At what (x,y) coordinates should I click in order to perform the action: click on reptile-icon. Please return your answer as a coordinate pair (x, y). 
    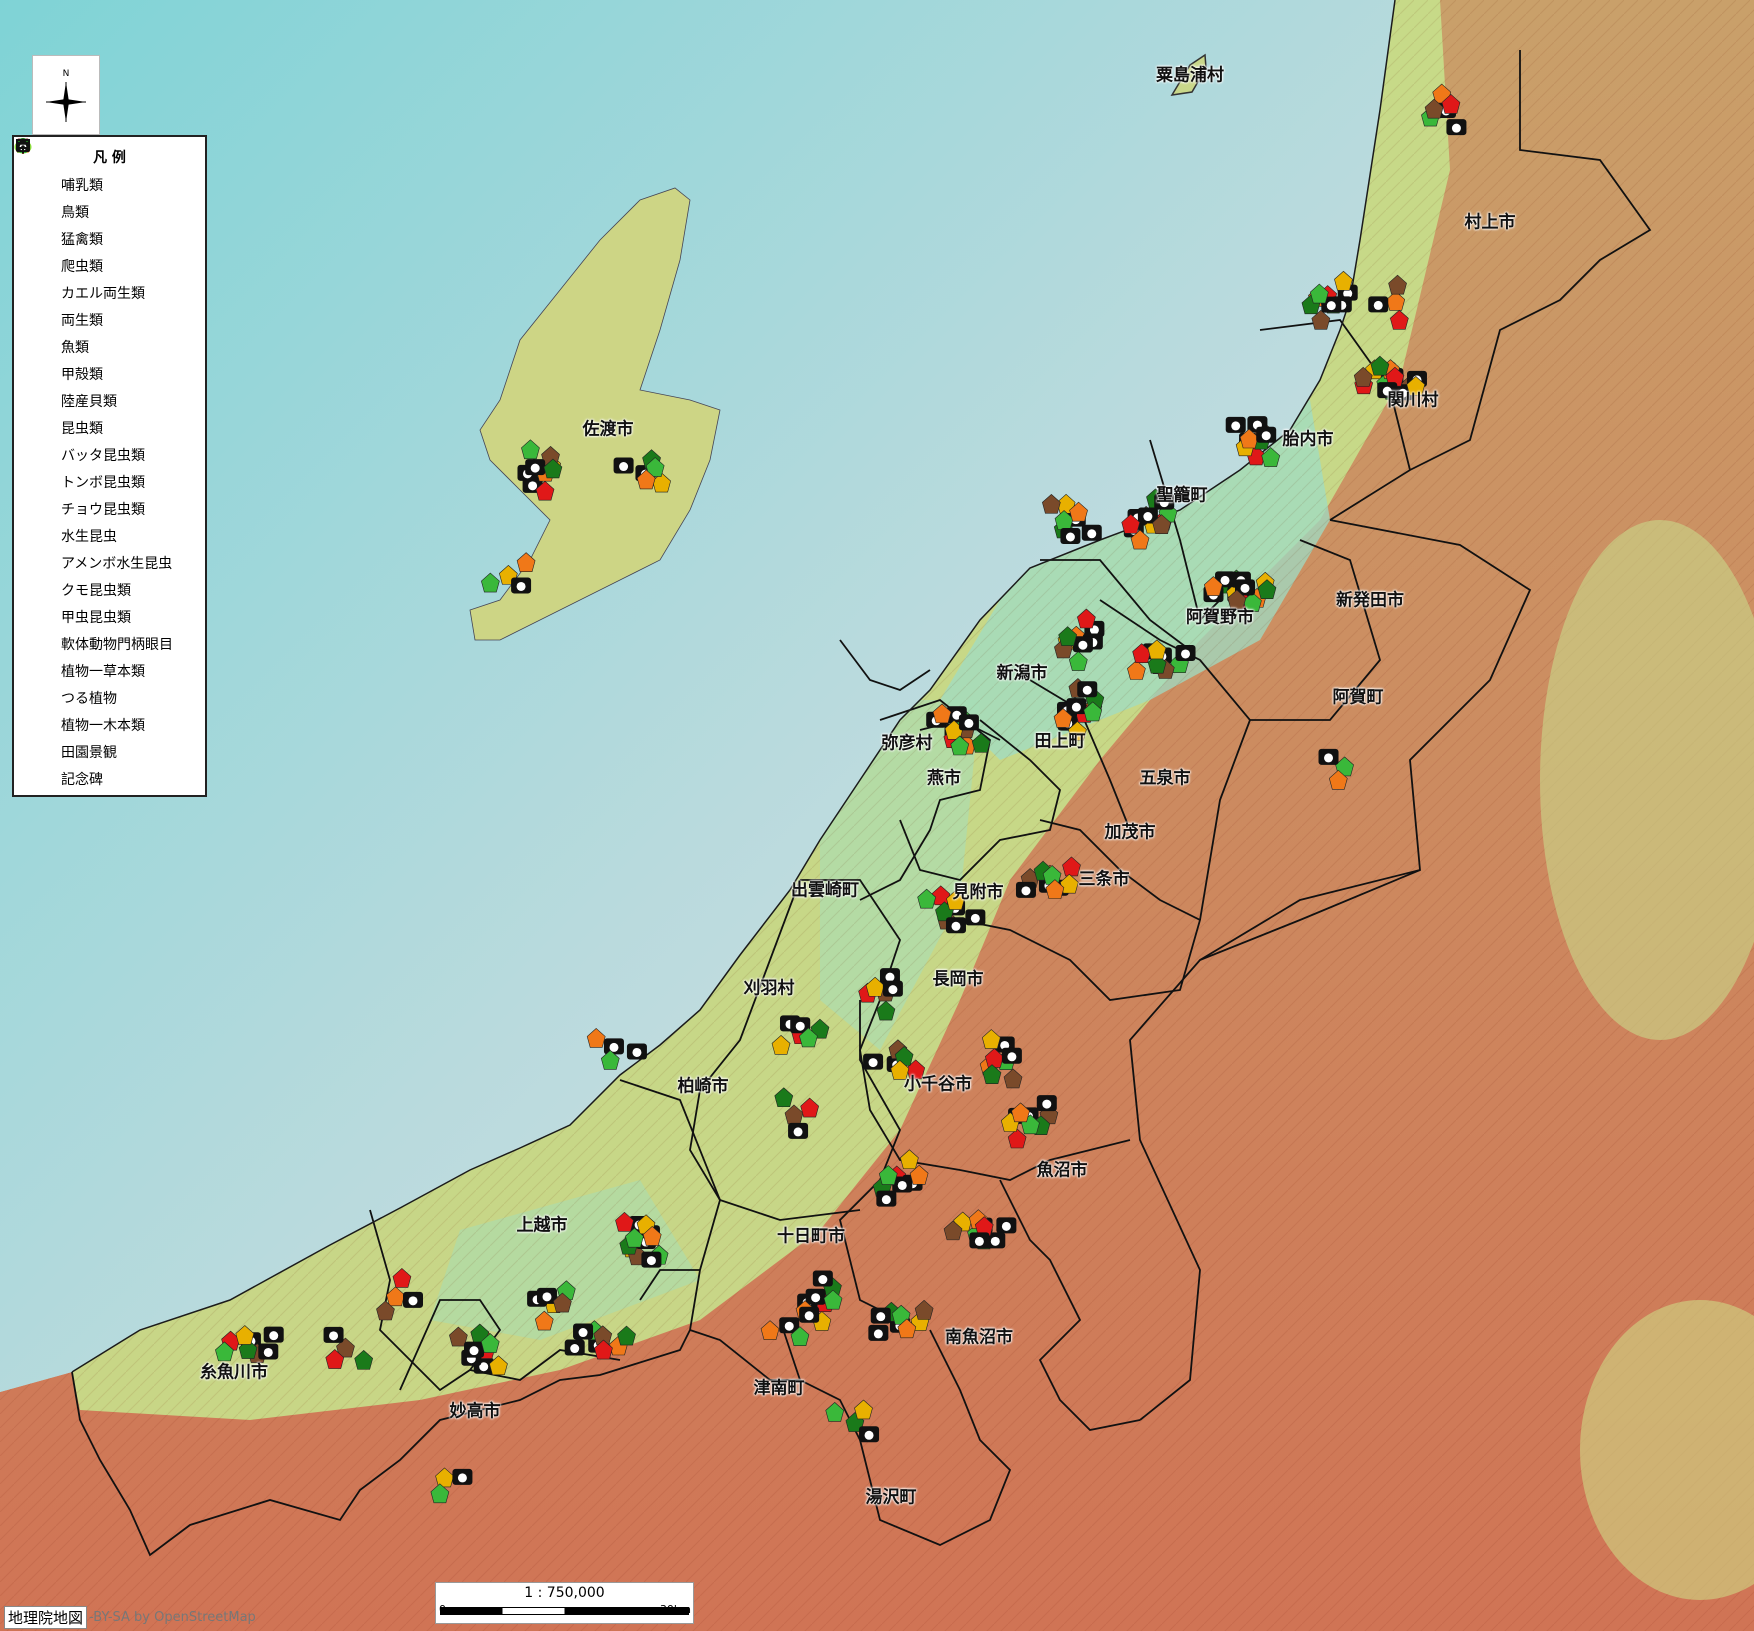
    Looking at the image, I should click on (32, 208).